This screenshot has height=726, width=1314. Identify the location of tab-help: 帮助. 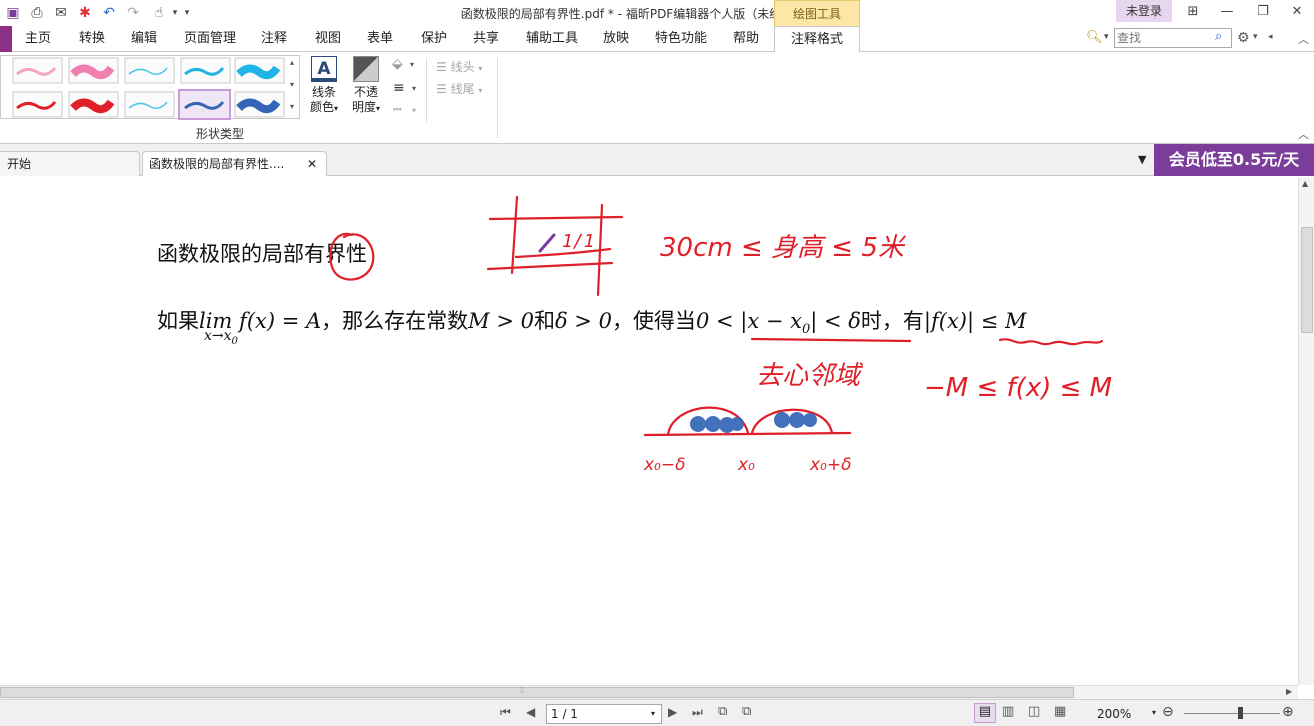
(746, 39).